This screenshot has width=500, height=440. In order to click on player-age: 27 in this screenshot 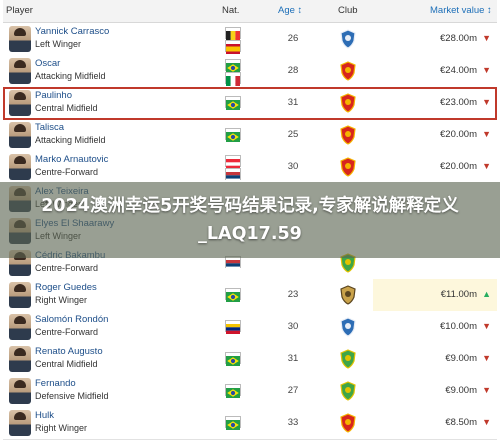, I will do `click(293, 390)`.